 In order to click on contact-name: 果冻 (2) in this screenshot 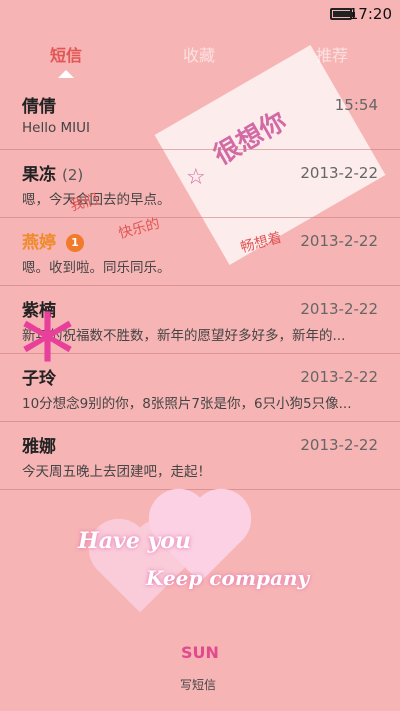, I will do `click(52, 172)`.